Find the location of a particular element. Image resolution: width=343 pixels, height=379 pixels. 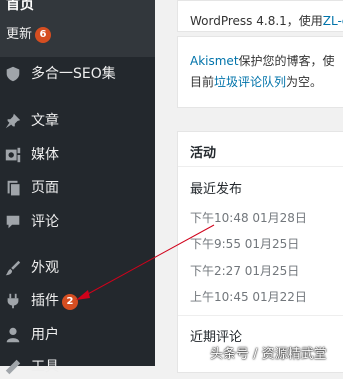

akismet-notice: Akismet保护您的博客，使 目前垃圾评论队列为空。 is located at coordinates (262, 71).